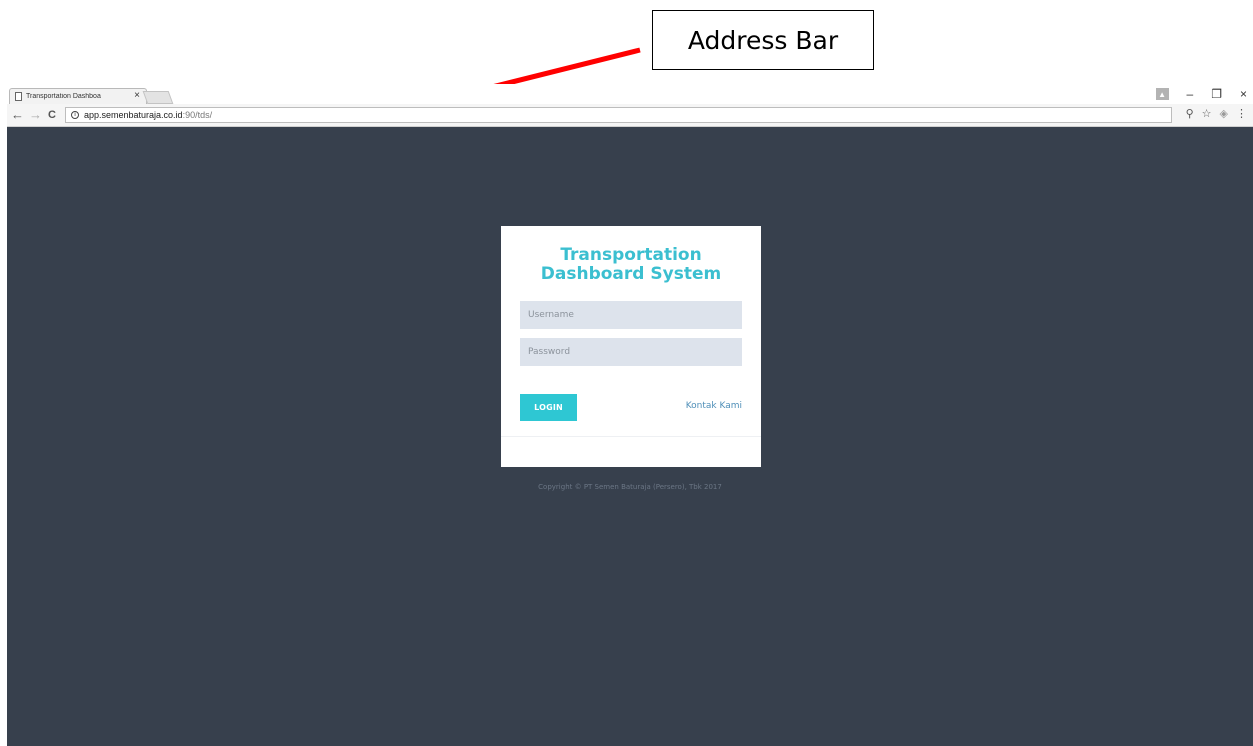 The height and width of the screenshot is (746, 1253). What do you see at coordinates (197, 115) in the screenshot?
I see `url-path: :90/tds/` at bounding box center [197, 115].